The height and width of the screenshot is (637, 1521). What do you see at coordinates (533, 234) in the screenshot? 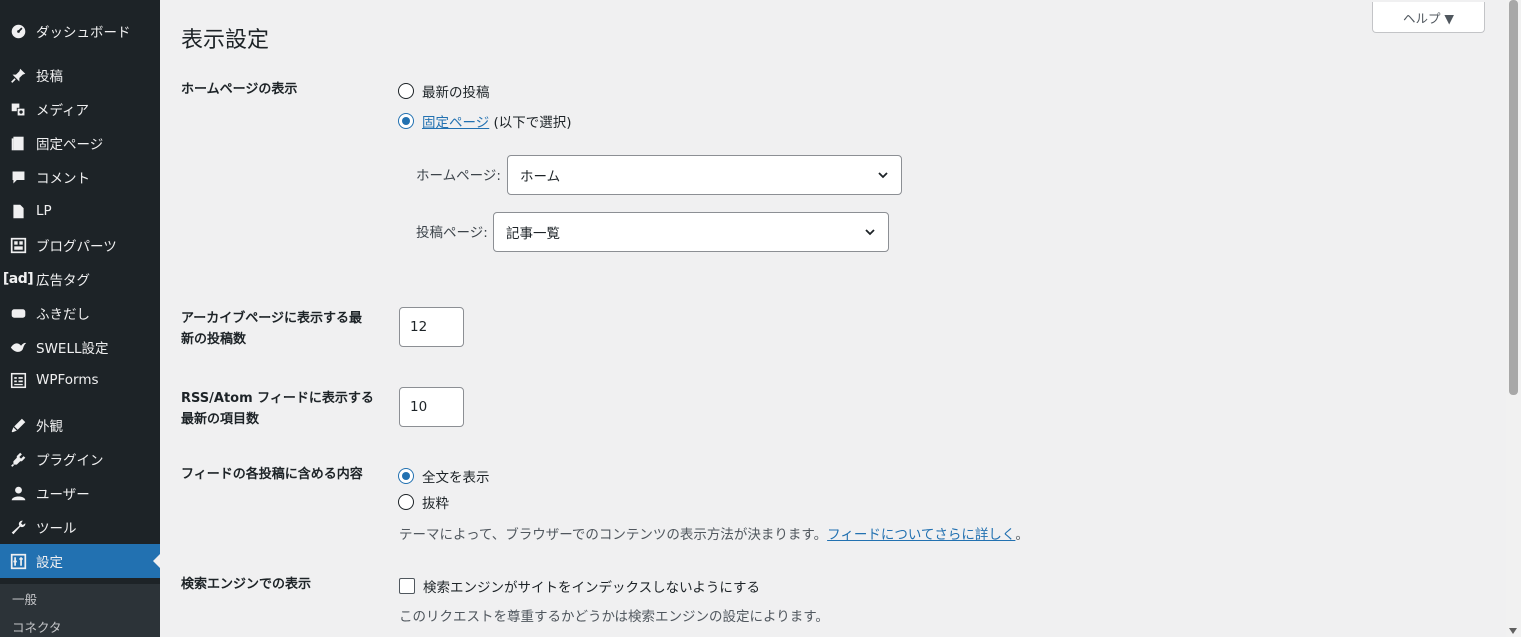
I see `posts-page-select-value: 記事一覧` at bounding box center [533, 234].